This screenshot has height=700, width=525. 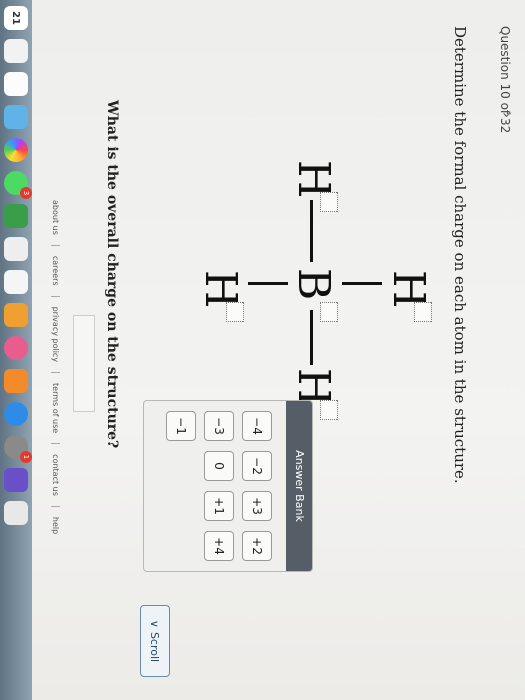 I want to click on footer-link: about us, so click(x=55, y=218).